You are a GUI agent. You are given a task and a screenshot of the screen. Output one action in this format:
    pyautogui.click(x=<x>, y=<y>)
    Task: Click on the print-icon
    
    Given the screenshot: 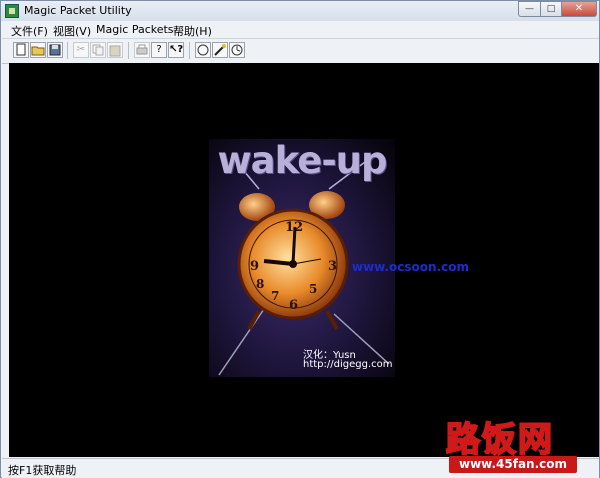 What is the action you would take?
    pyautogui.click(x=142, y=50)
    